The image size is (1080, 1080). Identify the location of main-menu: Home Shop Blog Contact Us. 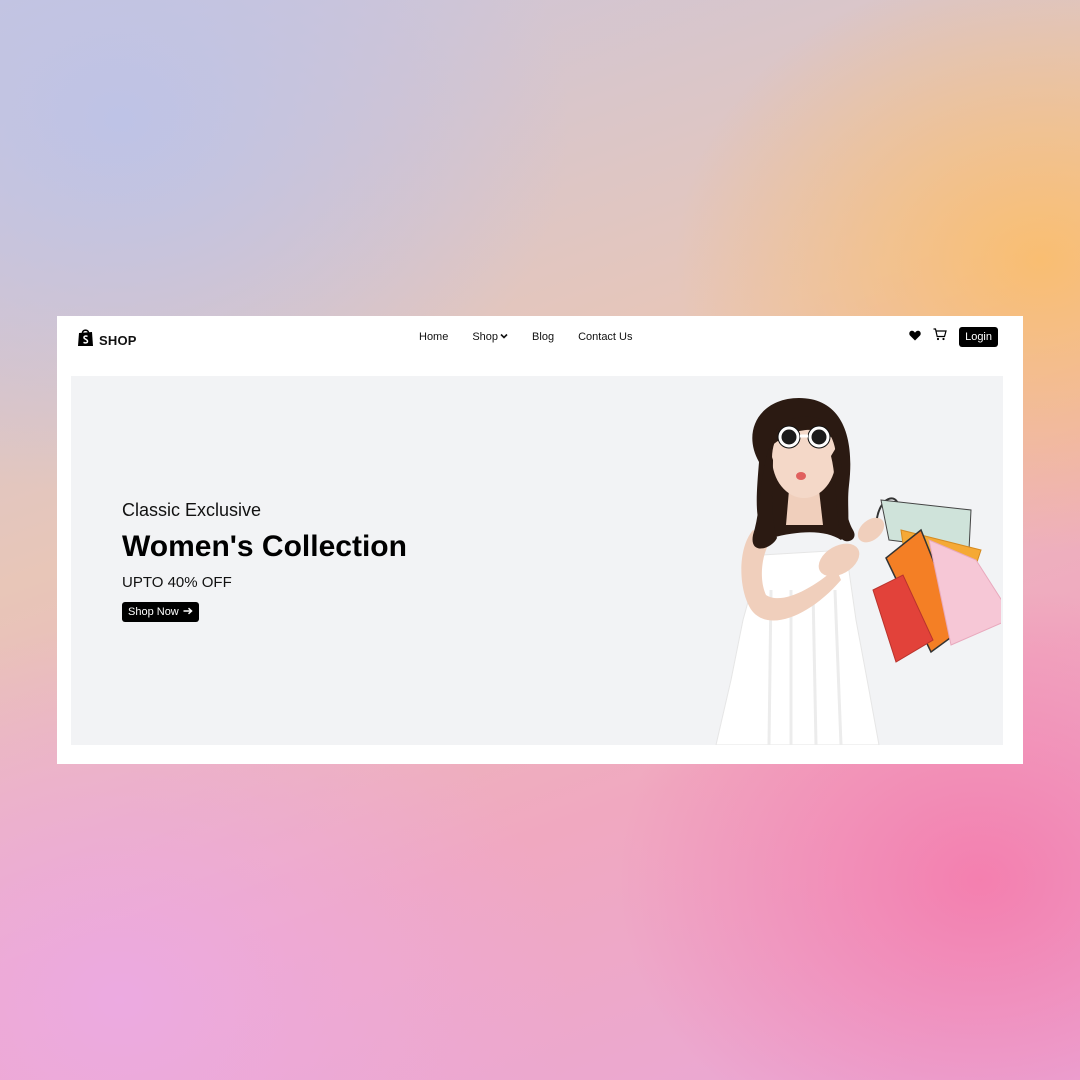
(526, 337).